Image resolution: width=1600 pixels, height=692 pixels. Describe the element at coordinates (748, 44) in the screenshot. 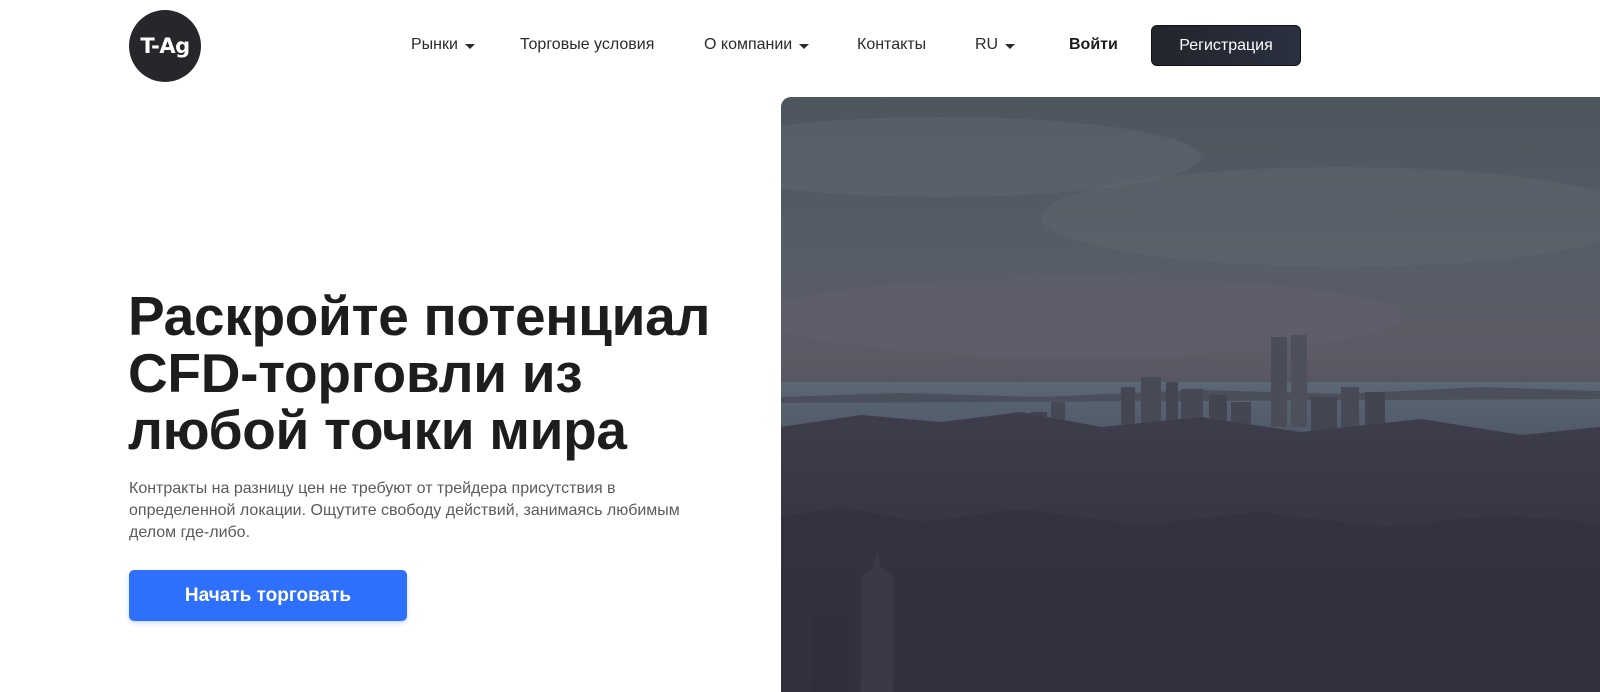

I see `nav-item-label: О компании` at that location.